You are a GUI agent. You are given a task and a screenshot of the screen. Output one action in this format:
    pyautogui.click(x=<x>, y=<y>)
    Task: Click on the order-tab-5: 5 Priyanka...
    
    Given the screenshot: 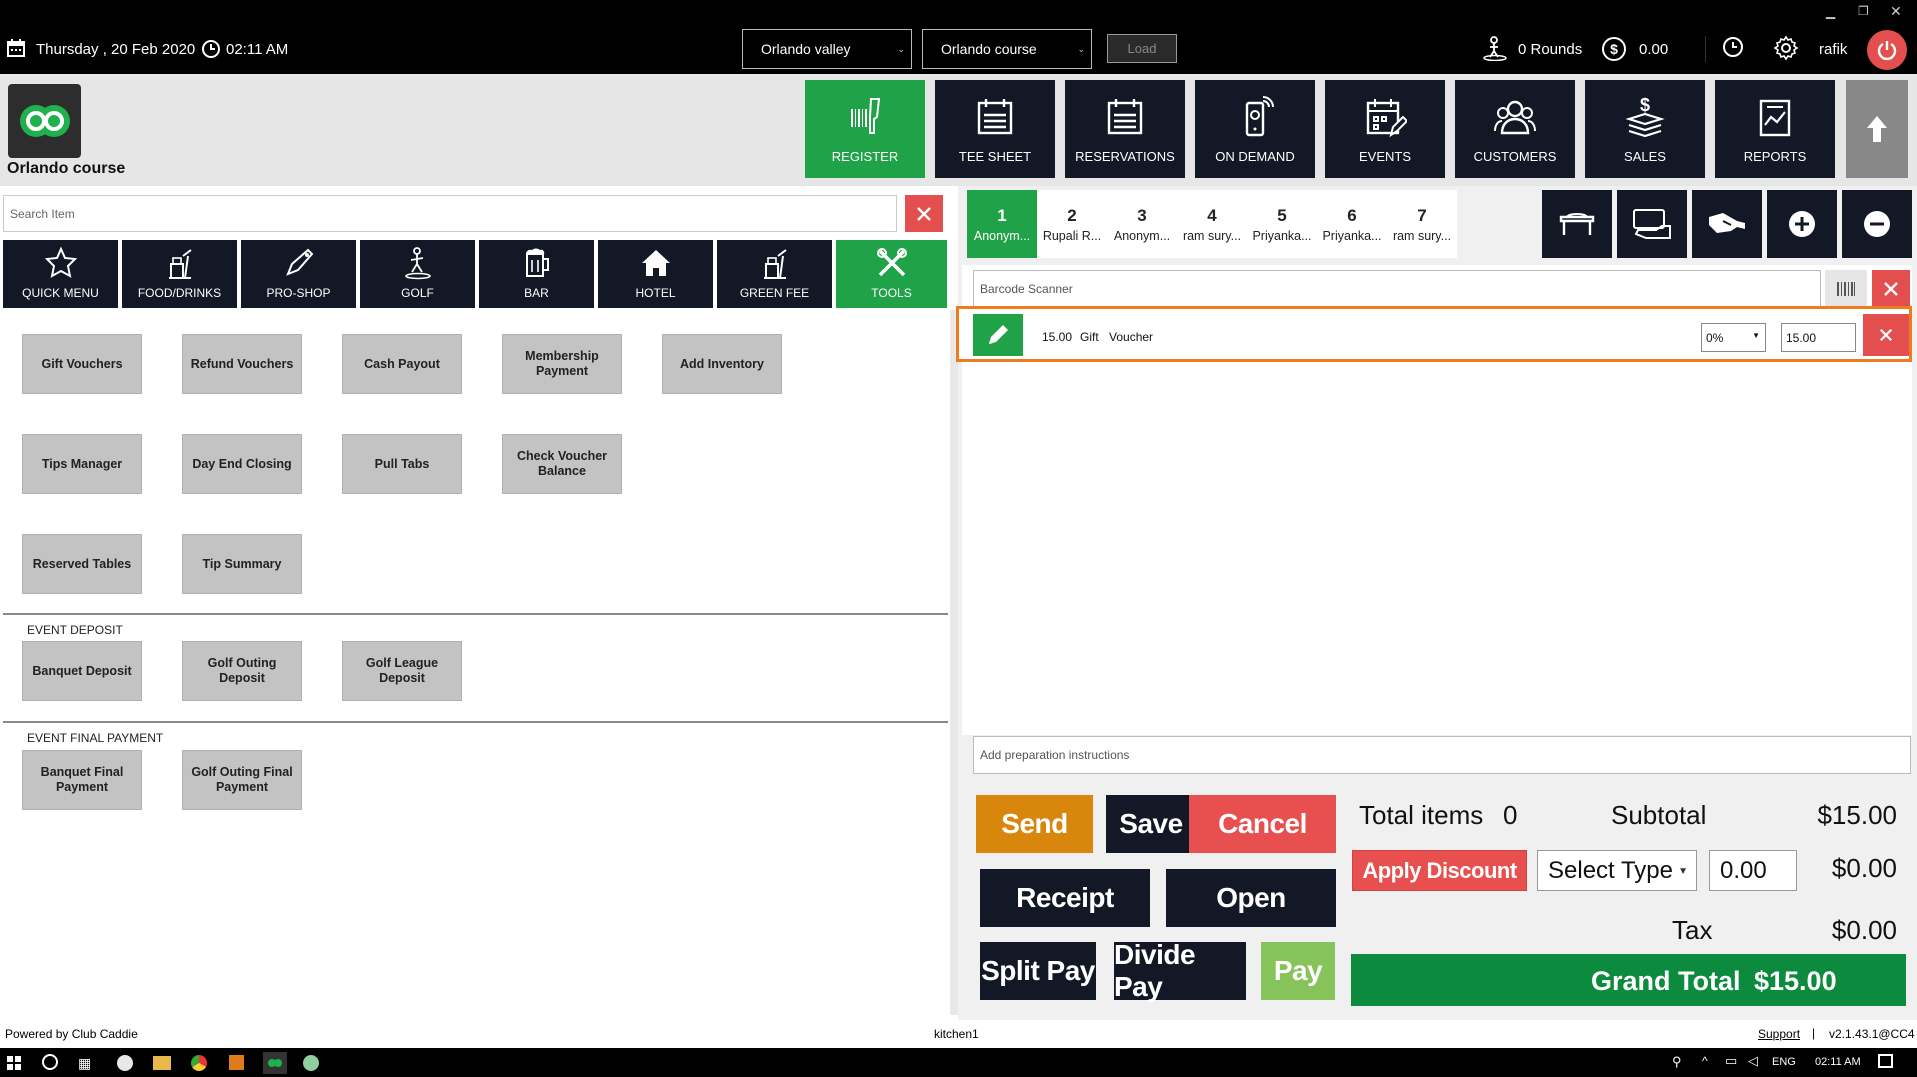 What is the action you would take?
    pyautogui.click(x=1282, y=224)
    